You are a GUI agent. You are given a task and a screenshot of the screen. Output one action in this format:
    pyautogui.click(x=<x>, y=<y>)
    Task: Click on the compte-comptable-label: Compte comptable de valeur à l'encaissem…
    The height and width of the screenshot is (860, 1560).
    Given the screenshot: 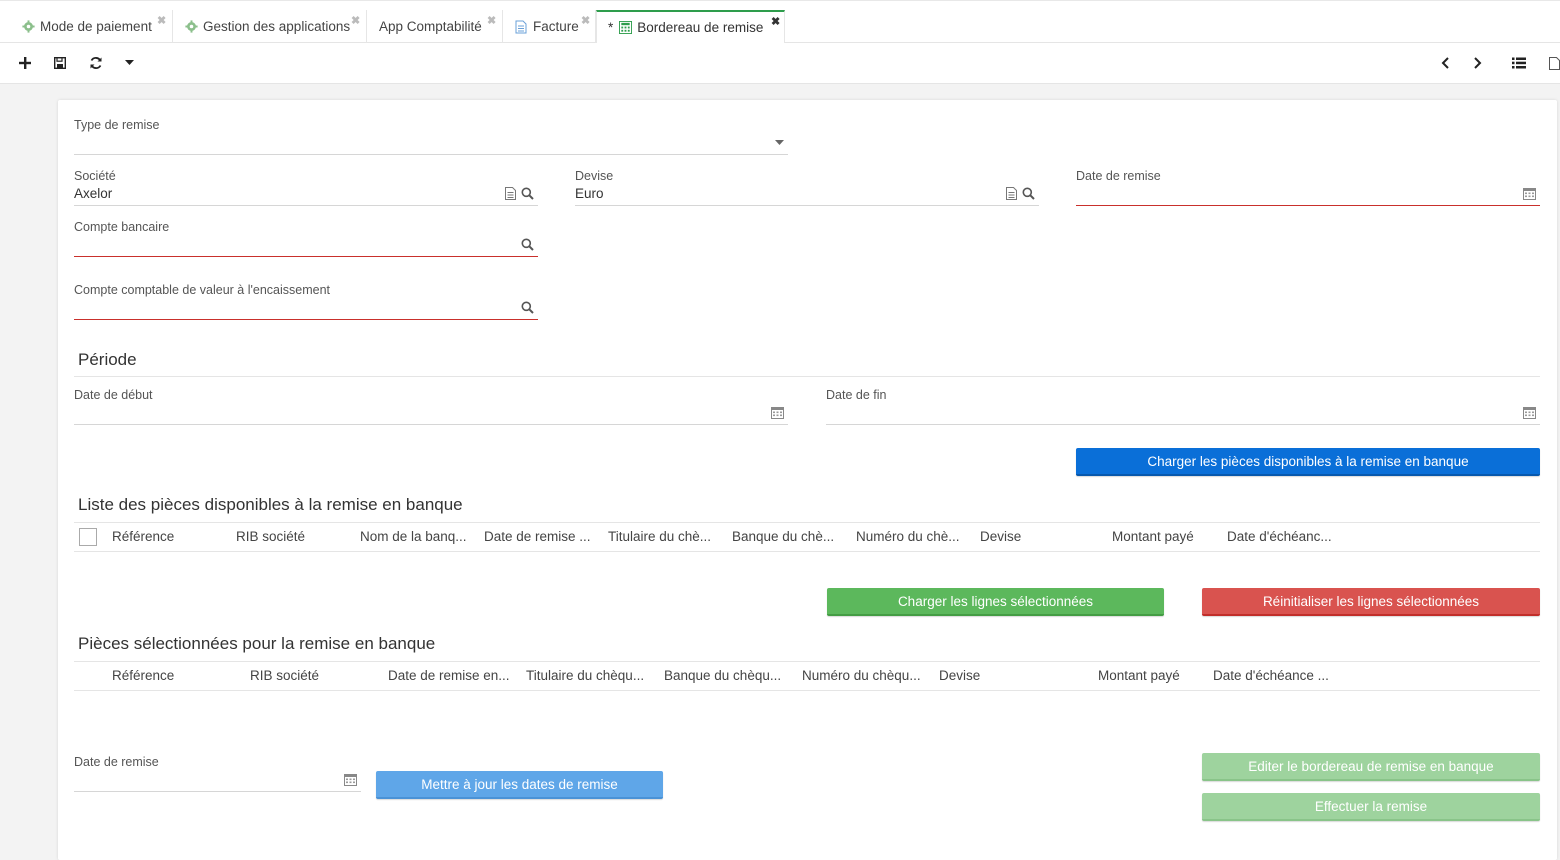 What is the action you would take?
    pyautogui.click(x=202, y=290)
    